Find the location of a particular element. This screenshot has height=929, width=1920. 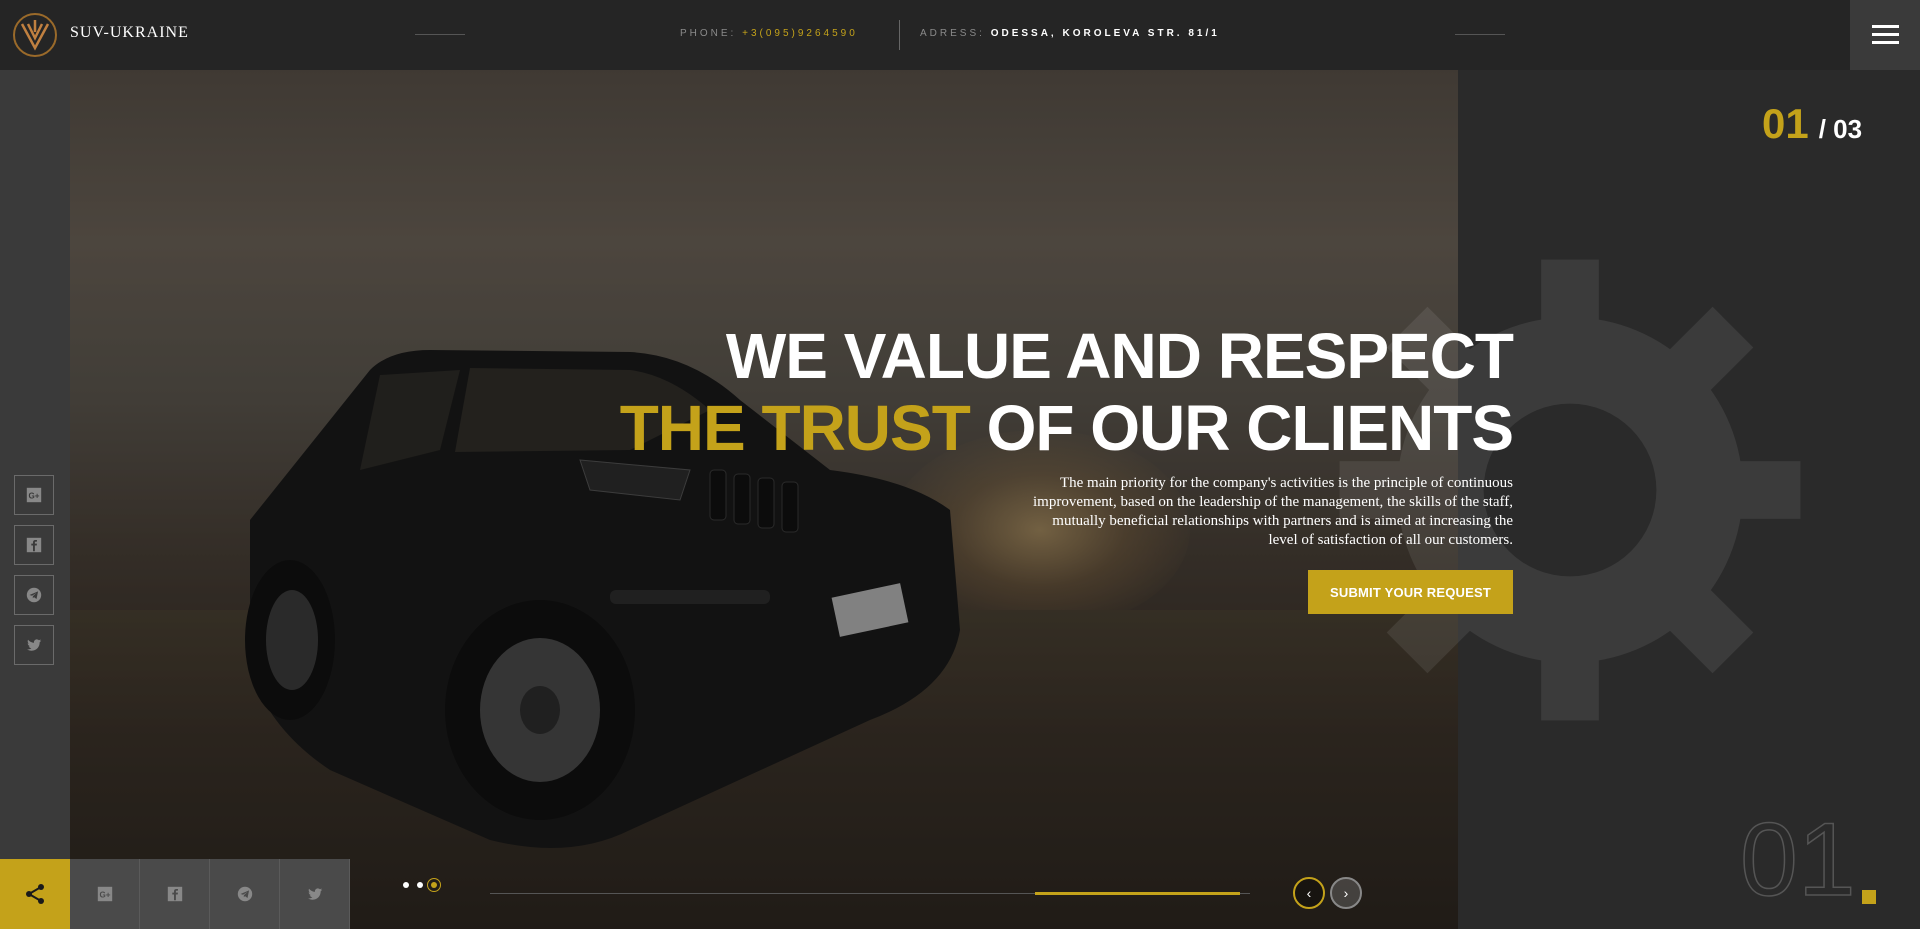

share-google-plus-button: G+ is located at coordinates (105, 894).